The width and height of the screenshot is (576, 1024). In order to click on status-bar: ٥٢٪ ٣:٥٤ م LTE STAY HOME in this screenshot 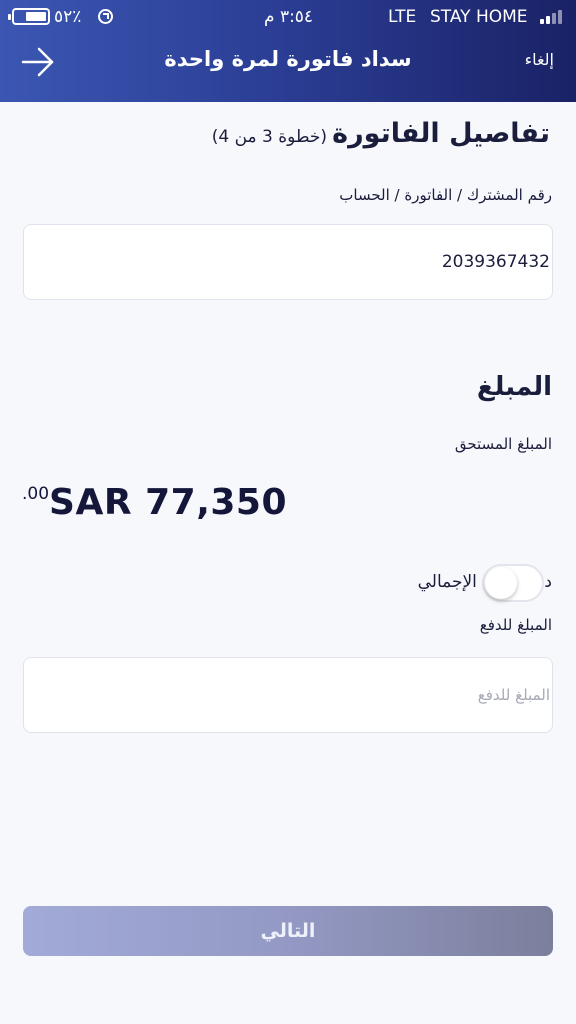, I will do `click(288, 17)`.